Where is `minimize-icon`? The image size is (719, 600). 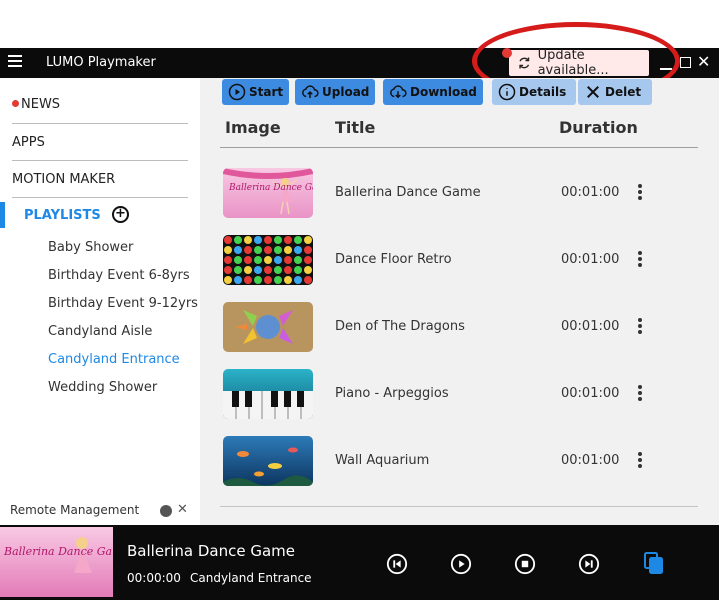 minimize-icon is located at coordinates (666, 64).